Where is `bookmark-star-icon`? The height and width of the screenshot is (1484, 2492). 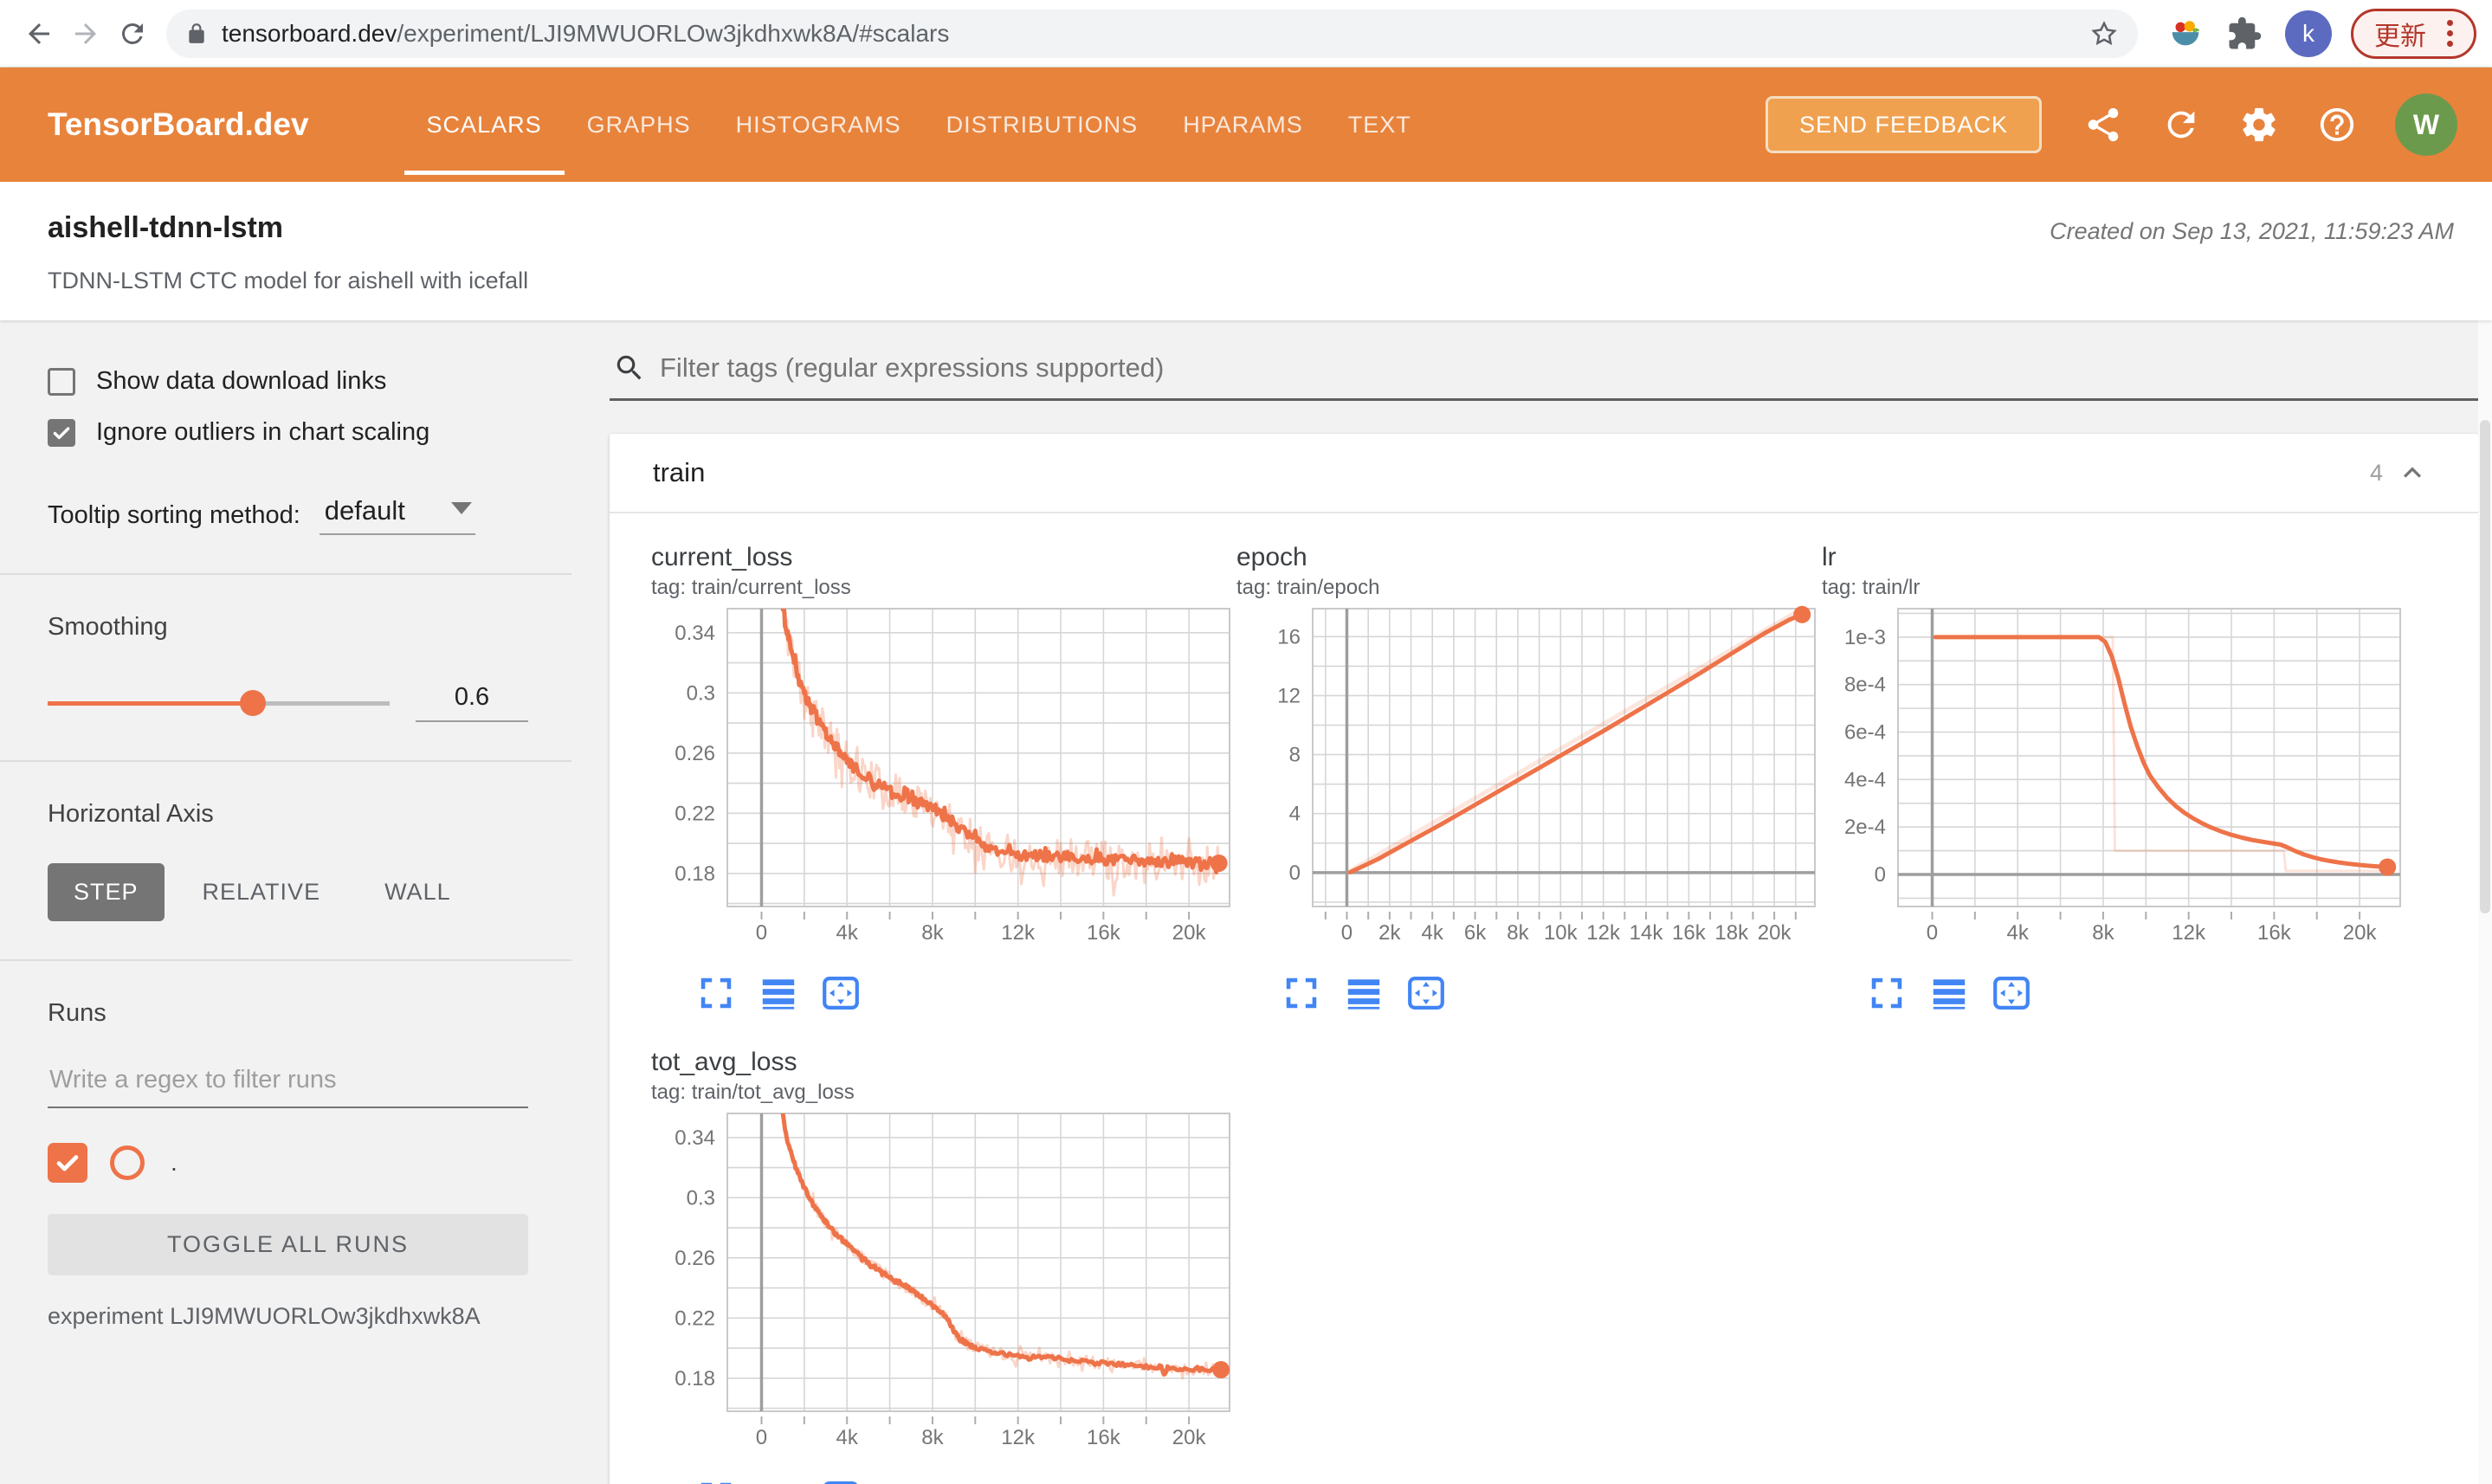
bookmark-star-icon is located at coordinates (2104, 33).